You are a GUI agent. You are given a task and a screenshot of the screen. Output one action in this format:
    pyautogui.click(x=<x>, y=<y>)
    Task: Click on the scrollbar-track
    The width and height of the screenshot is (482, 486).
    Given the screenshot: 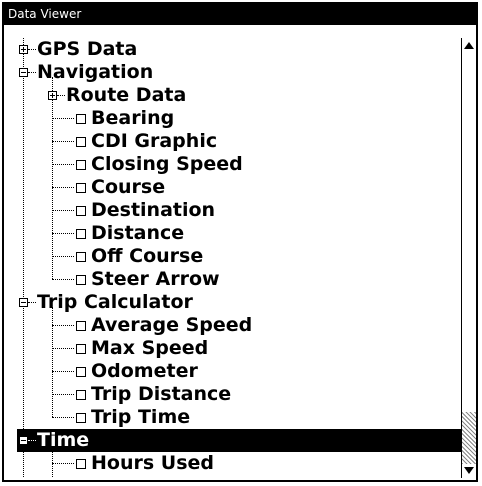 What is the action you would take?
    pyautogui.click(x=469, y=258)
    